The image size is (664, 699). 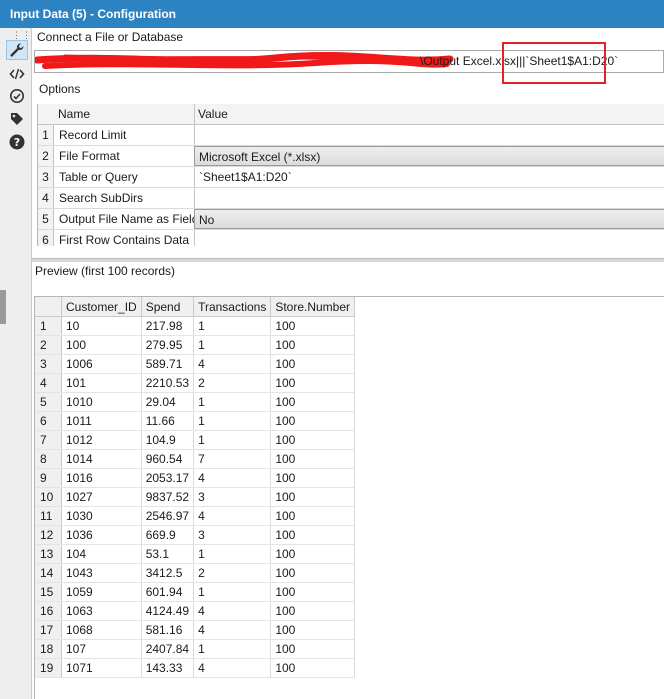 What do you see at coordinates (17, 96) in the screenshot?
I see `annotation-icon` at bounding box center [17, 96].